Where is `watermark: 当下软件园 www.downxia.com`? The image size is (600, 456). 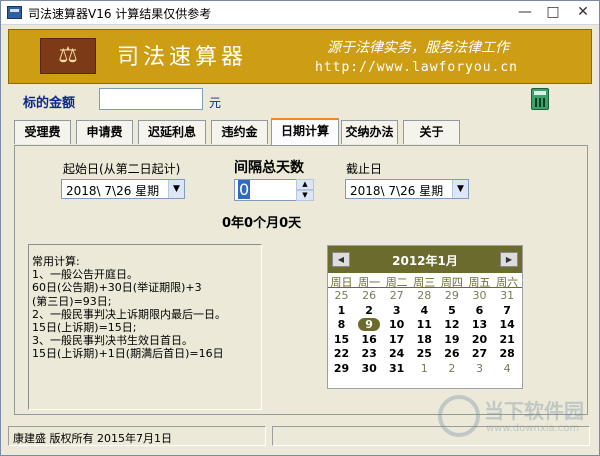 watermark: 当下软件园 www.downxia.com is located at coordinates (518, 421).